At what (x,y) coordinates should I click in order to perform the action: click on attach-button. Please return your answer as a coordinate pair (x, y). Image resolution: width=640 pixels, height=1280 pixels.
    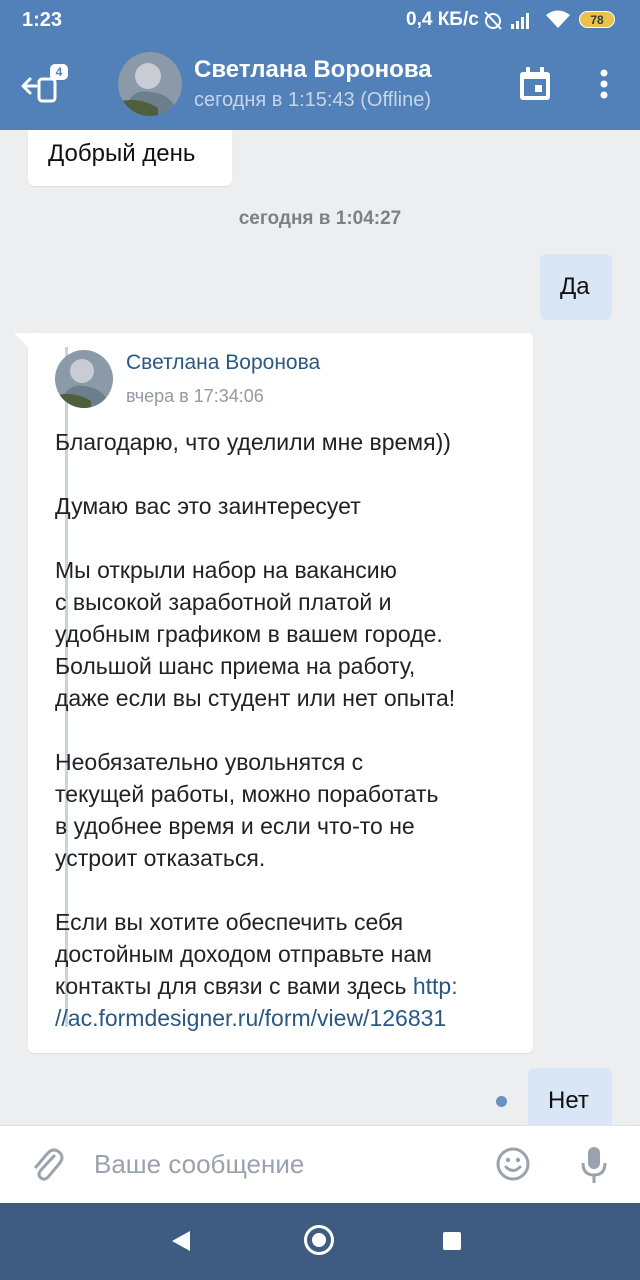
    Looking at the image, I should click on (47, 1165).